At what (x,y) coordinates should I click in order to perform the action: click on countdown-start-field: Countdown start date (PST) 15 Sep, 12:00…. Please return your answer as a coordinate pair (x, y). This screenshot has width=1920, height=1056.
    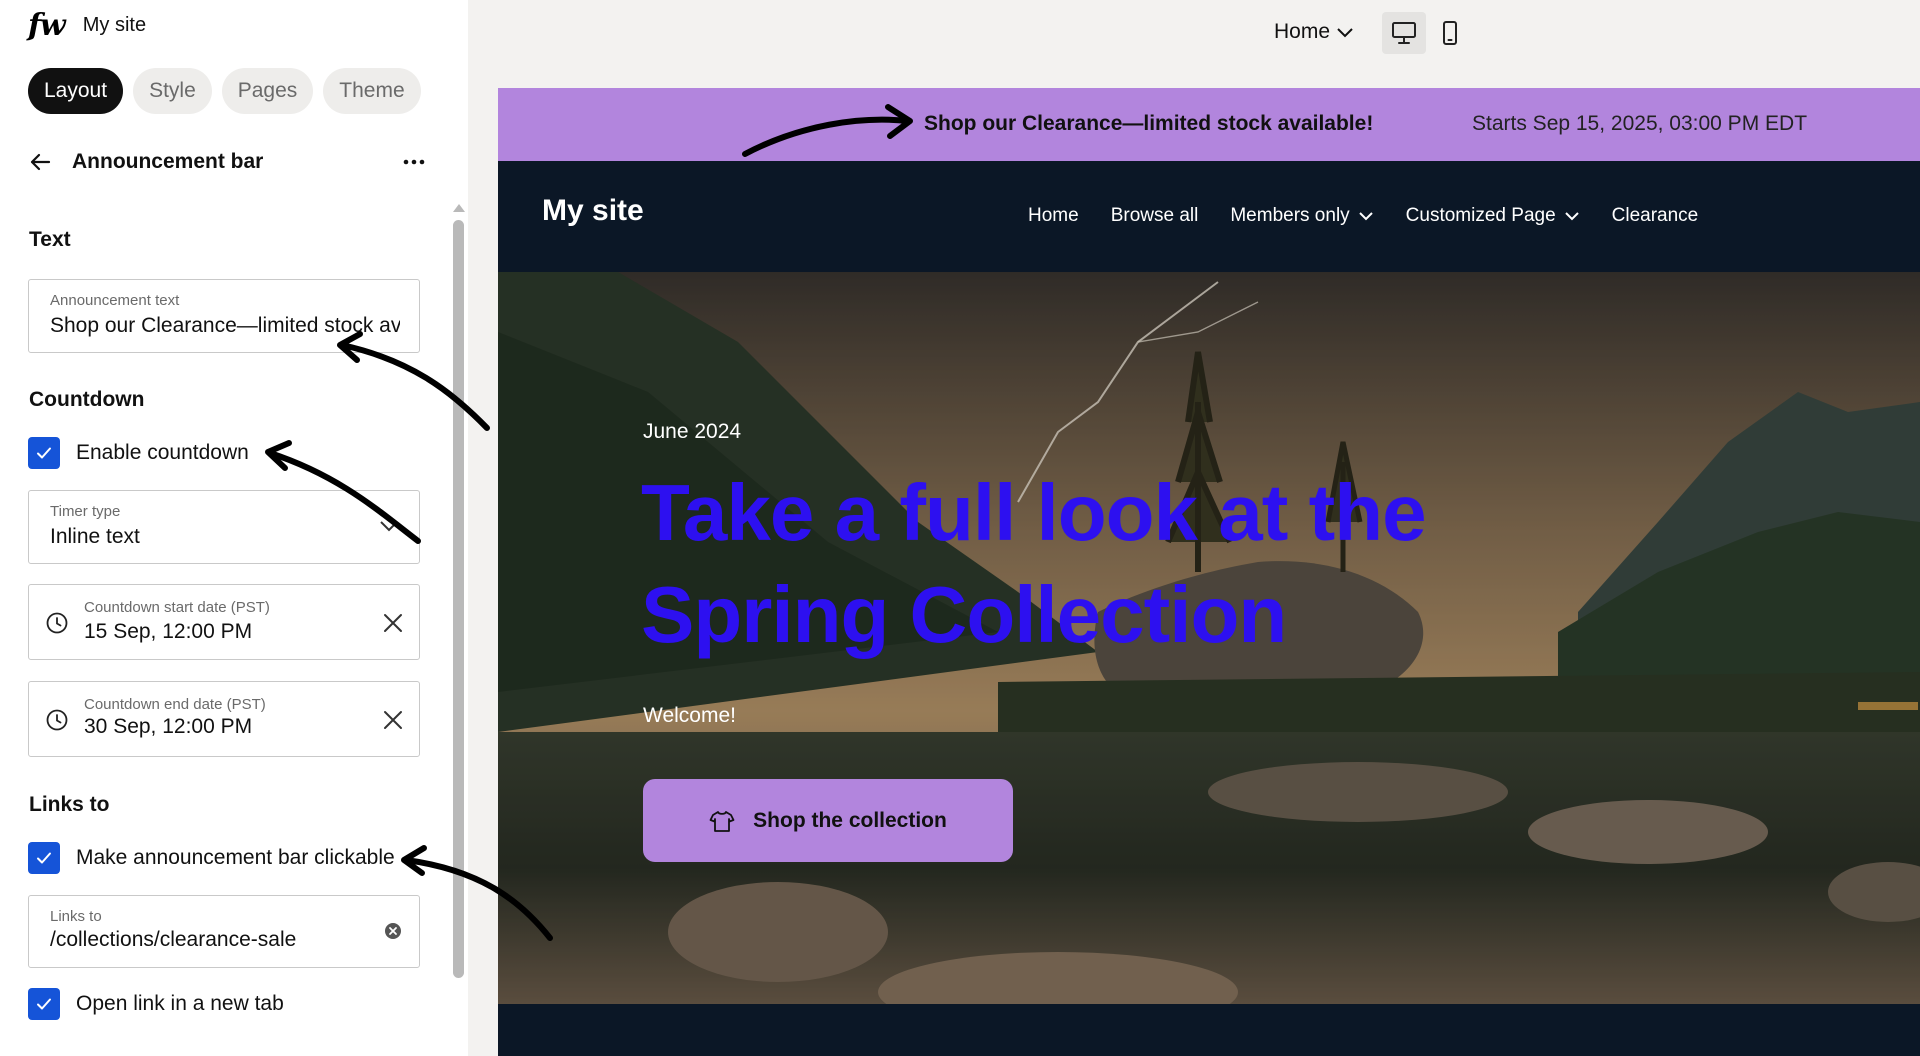
    Looking at the image, I should click on (224, 622).